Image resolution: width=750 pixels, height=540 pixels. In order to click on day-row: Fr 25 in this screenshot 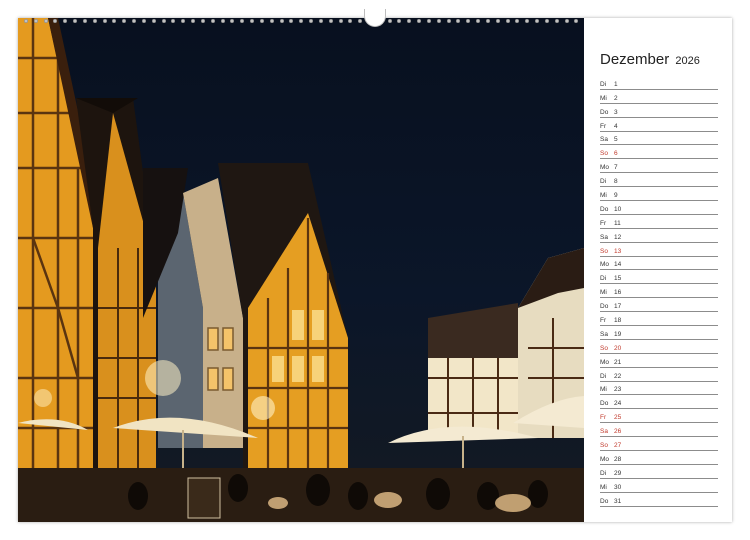, I will do `click(659, 416)`.